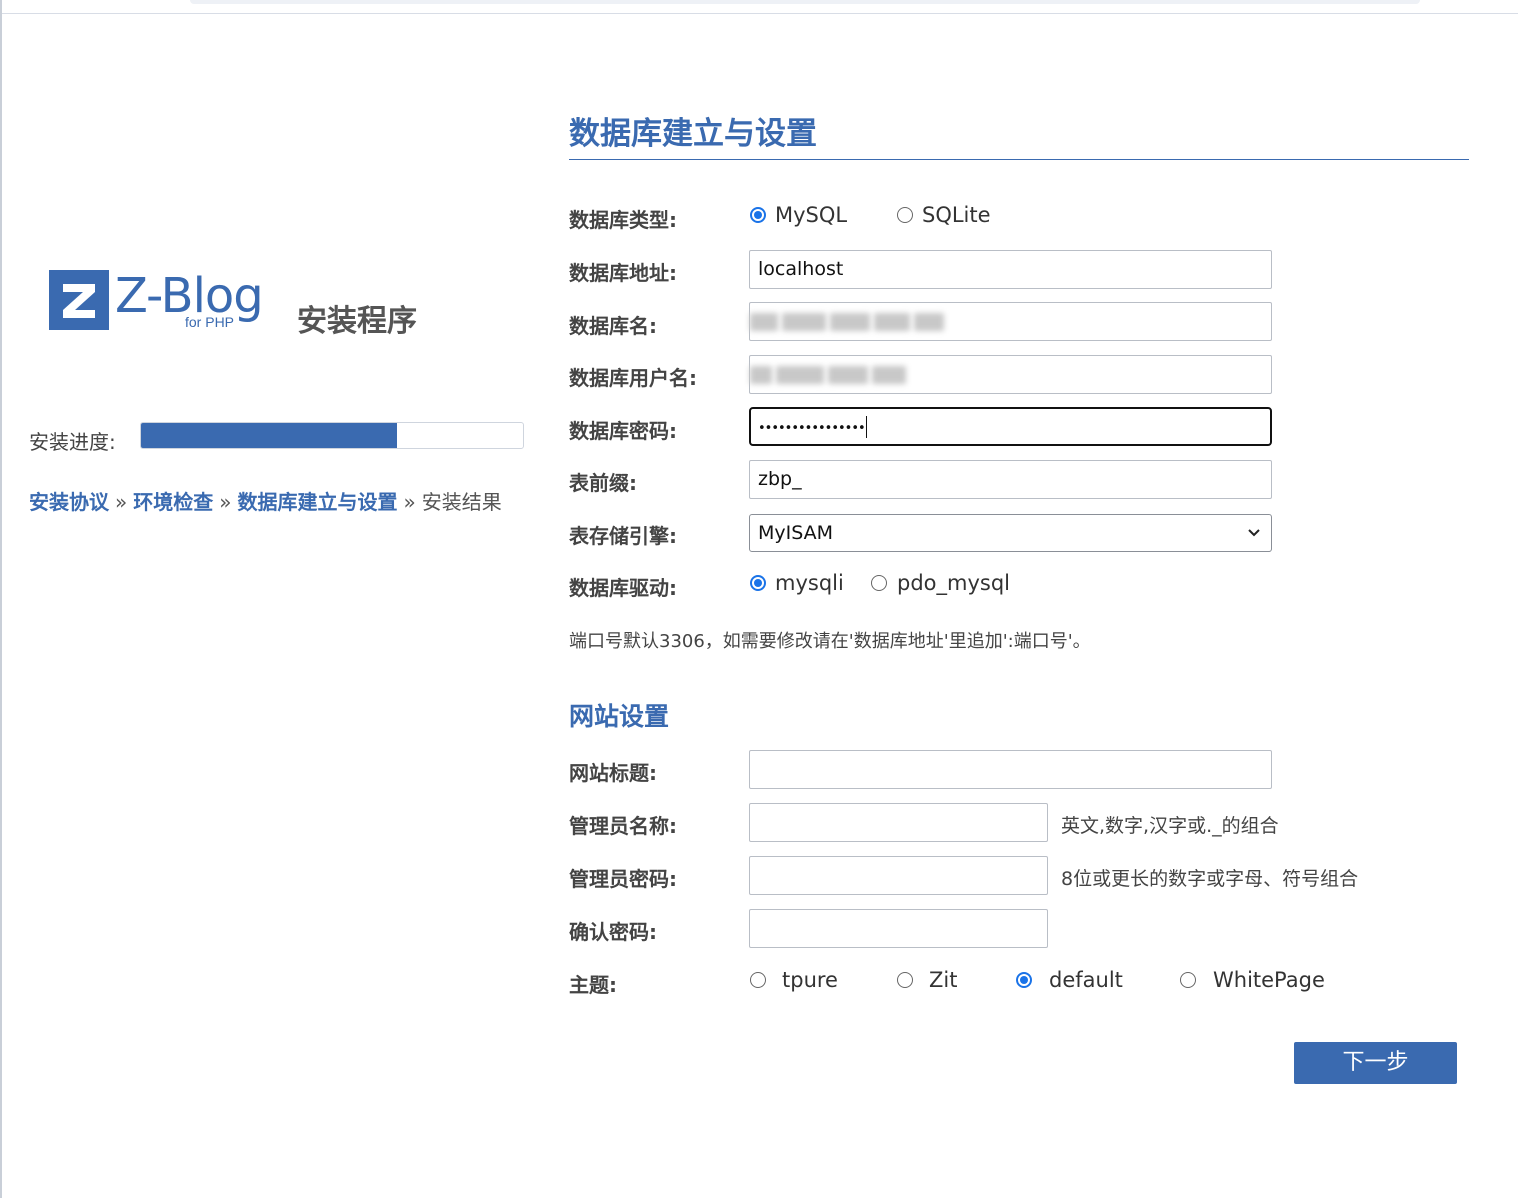  Describe the element at coordinates (693, 134) in the screenshot. I see `db-section-title: 数据库建立与设置` at that location.